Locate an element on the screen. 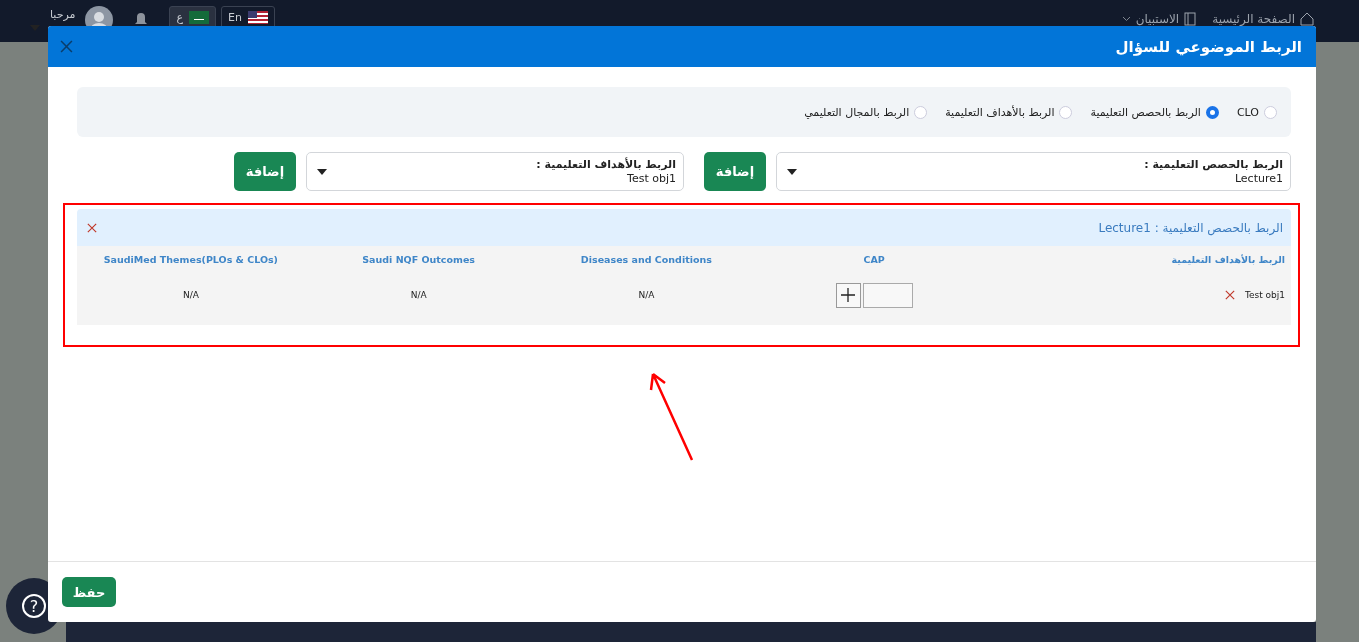 This screenshot has width=1359, height=642. nav-link: الاستبيان is located at coordinates (1157, 19).